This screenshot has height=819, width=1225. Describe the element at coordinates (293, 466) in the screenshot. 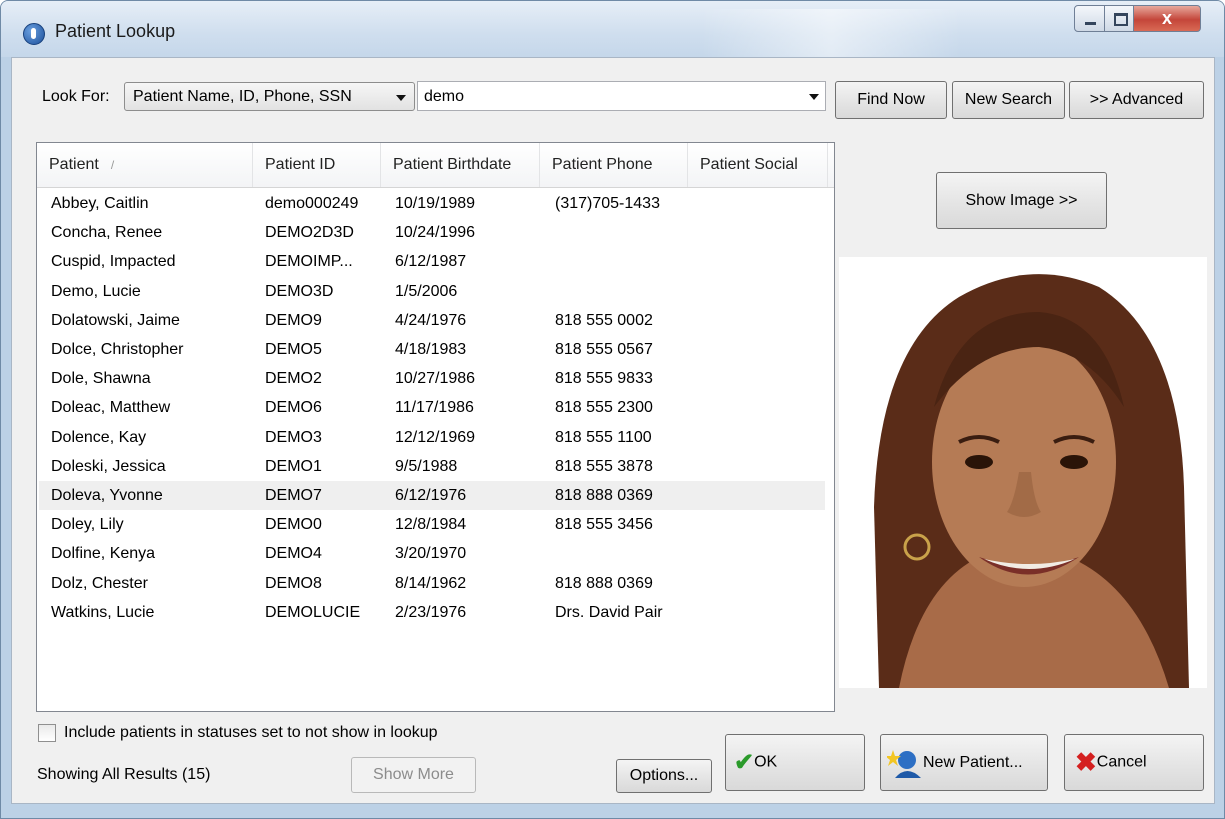

I see `cell-patient-id: DEMO1` at that location.